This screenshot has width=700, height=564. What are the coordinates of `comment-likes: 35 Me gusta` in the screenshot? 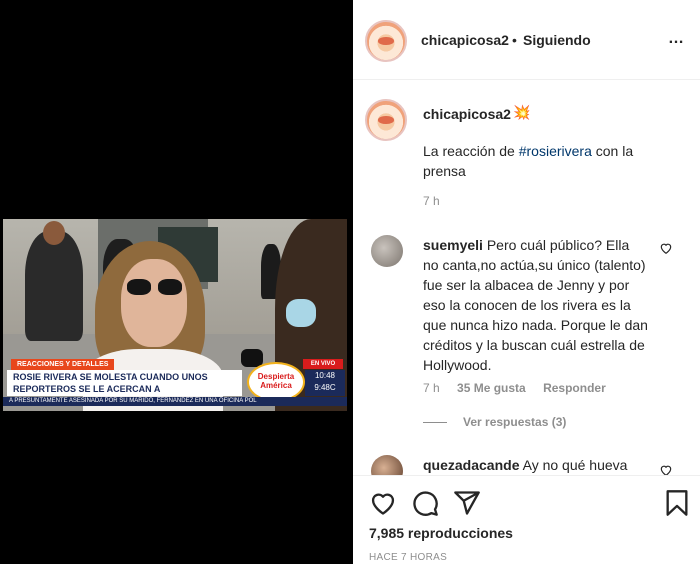 It's located at (491, 388).